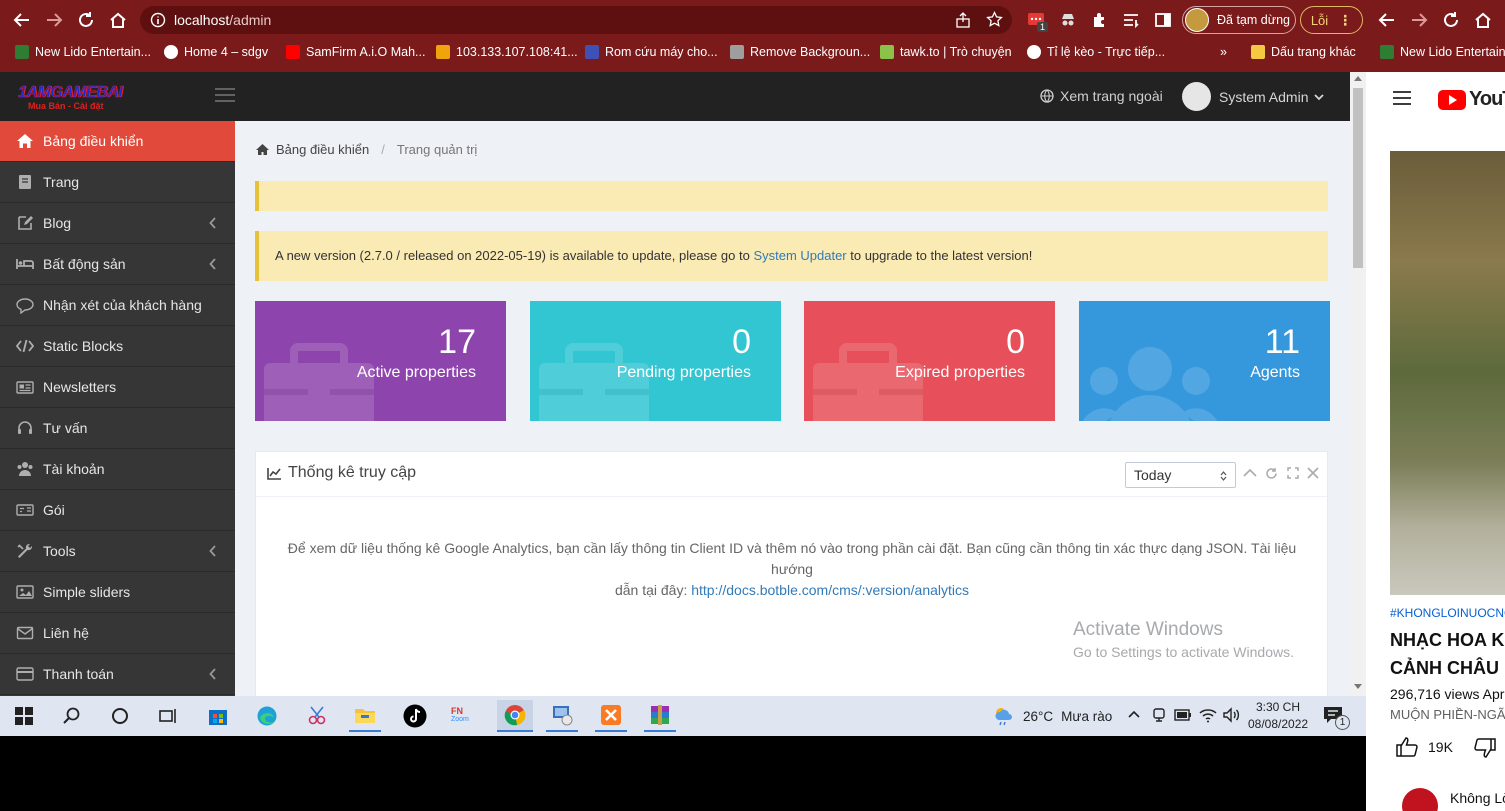  Describe the element at coordinates (1402, 98) in the screenshot. I see `hamburger-icon` at that location.